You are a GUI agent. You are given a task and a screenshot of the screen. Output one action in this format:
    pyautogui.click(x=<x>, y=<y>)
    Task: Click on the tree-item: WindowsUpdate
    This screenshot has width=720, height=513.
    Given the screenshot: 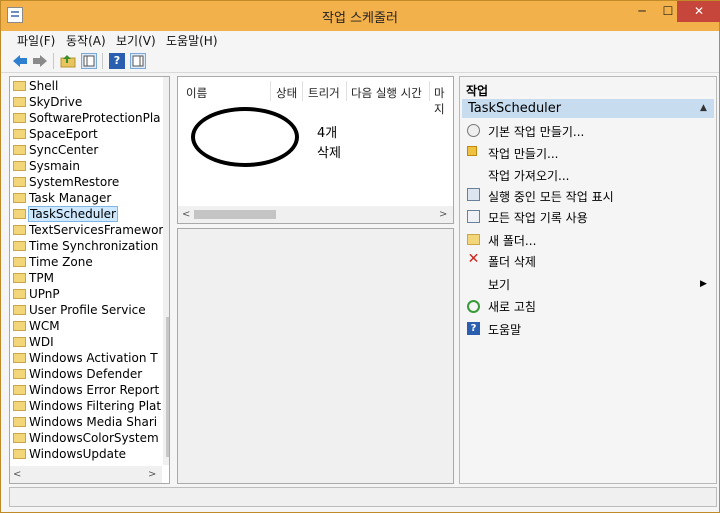 What is the action you would take?
    pyautogui.click(x=70, y=455)
    